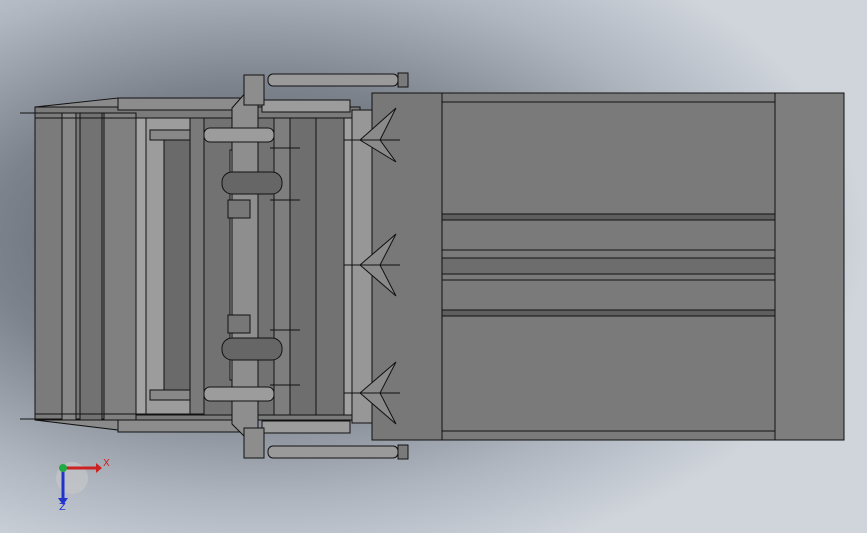 The width and height of the screenshot is (867, 533). Describe the element at coordinates (63, 468) in the screenshot. I see `y-axis-dot` at that location.